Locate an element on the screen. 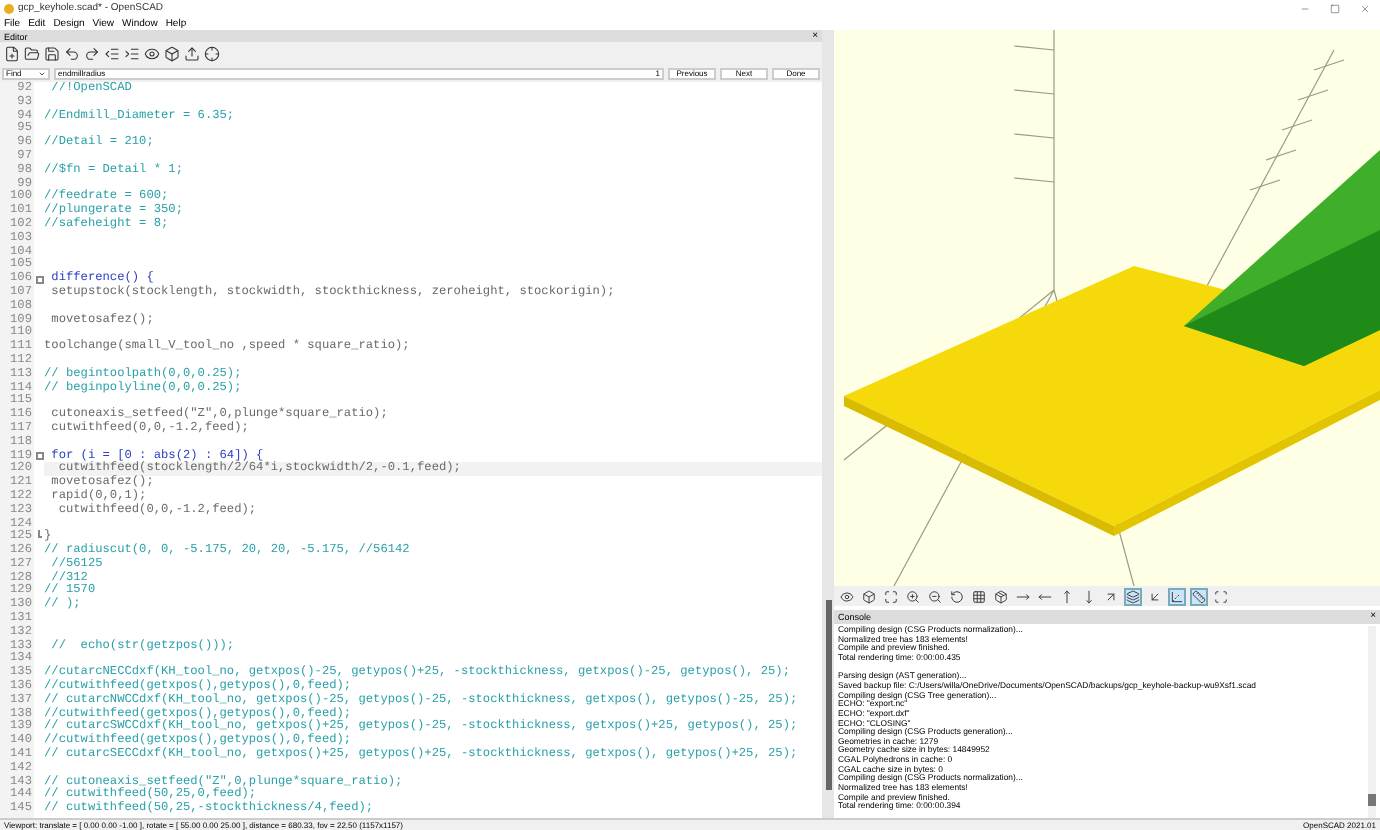 The image size is (1380, 830). redo-icon is located at coordinates (92, 54).